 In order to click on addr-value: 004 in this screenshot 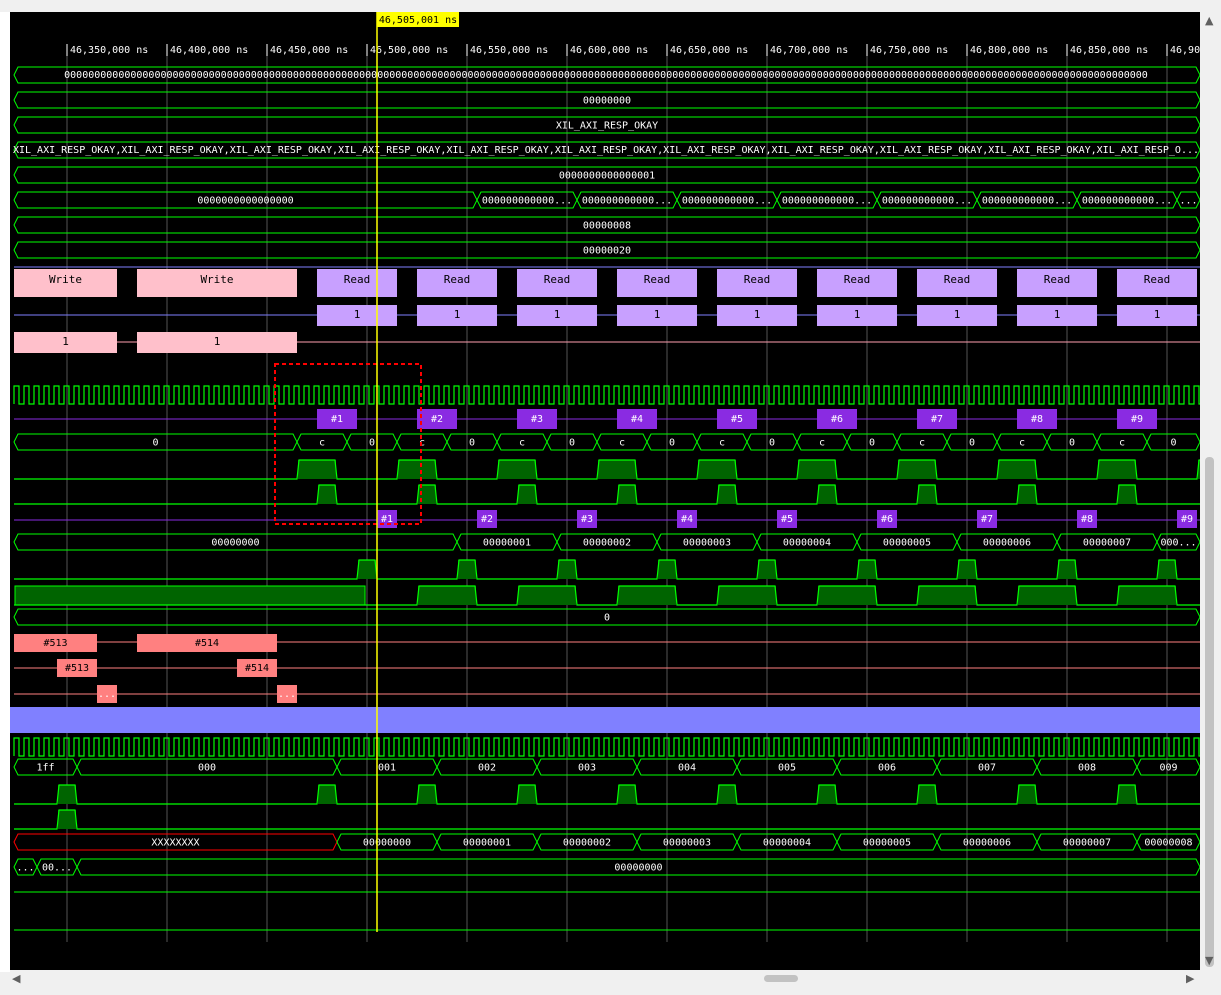, I will do `click(687, 768)`.